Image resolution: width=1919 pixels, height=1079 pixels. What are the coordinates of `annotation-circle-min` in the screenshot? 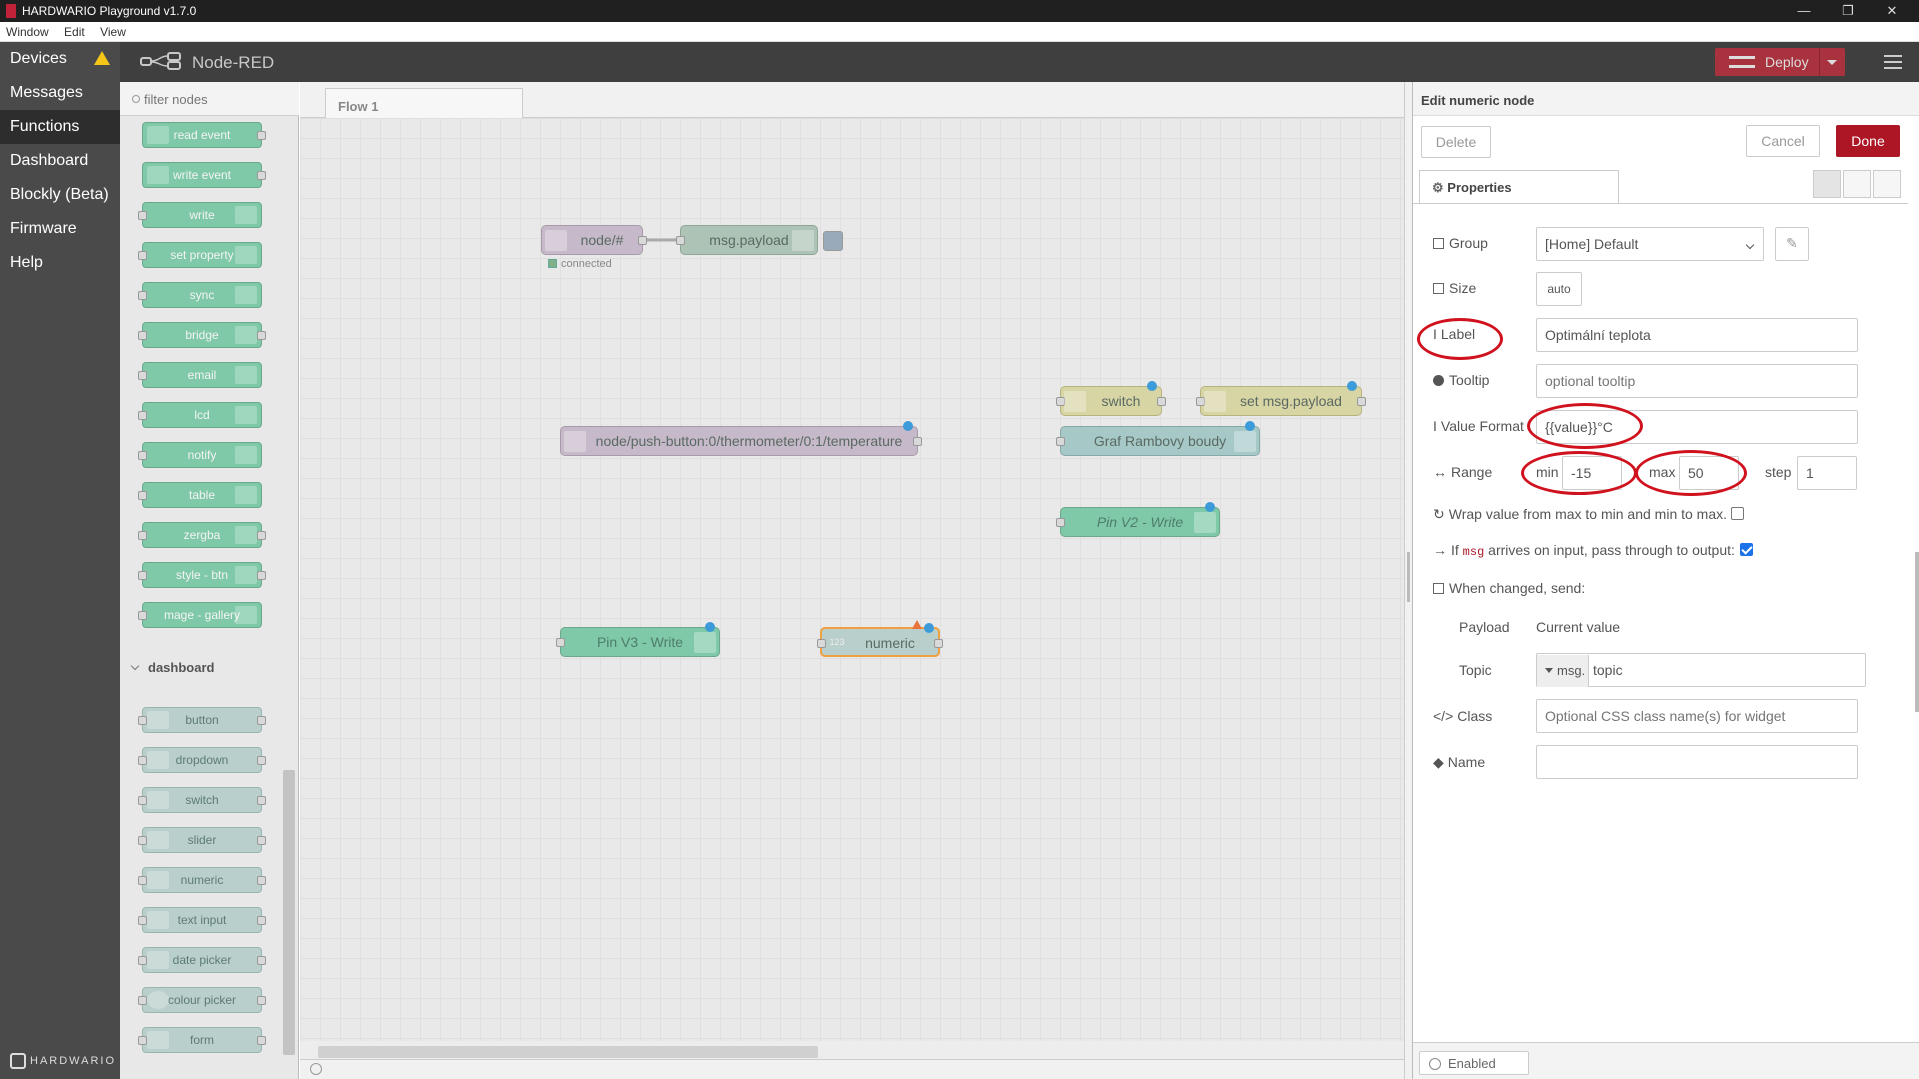 It's located at (1579, 473).